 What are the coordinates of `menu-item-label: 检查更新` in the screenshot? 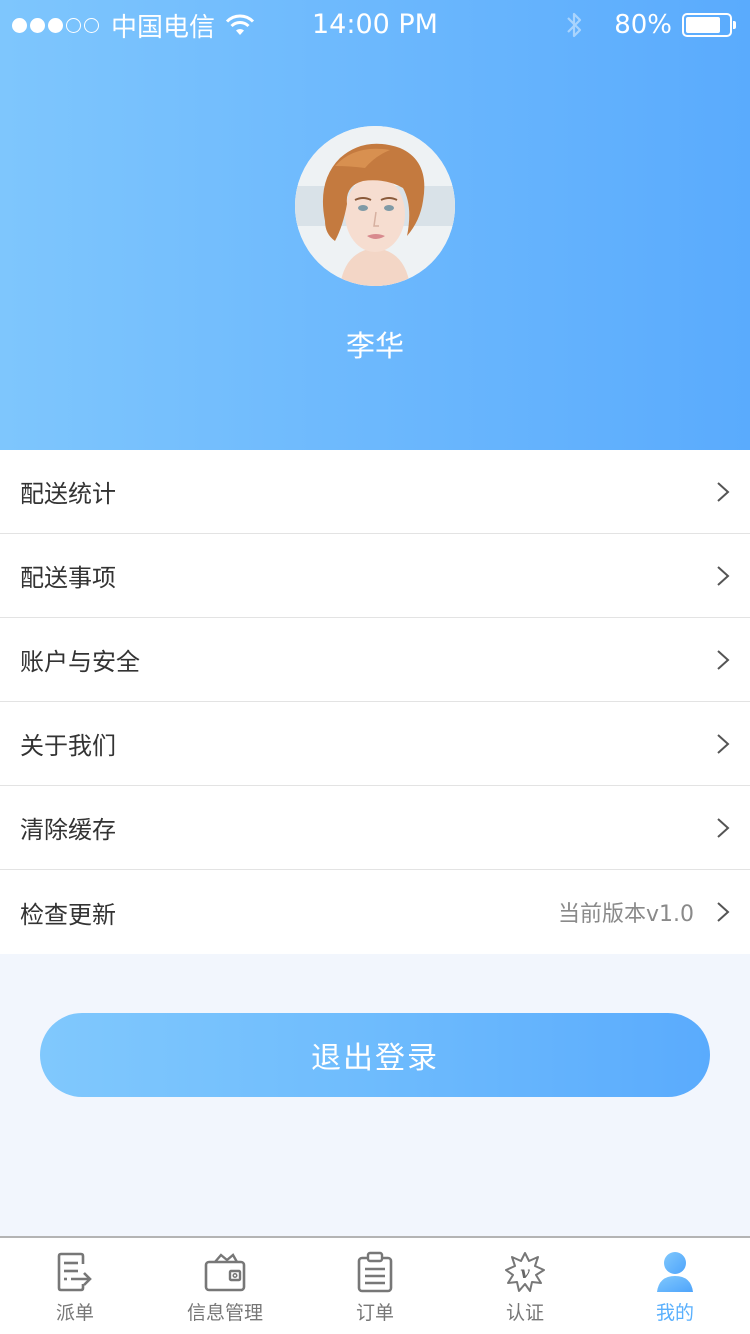 It's located at (68, 914).